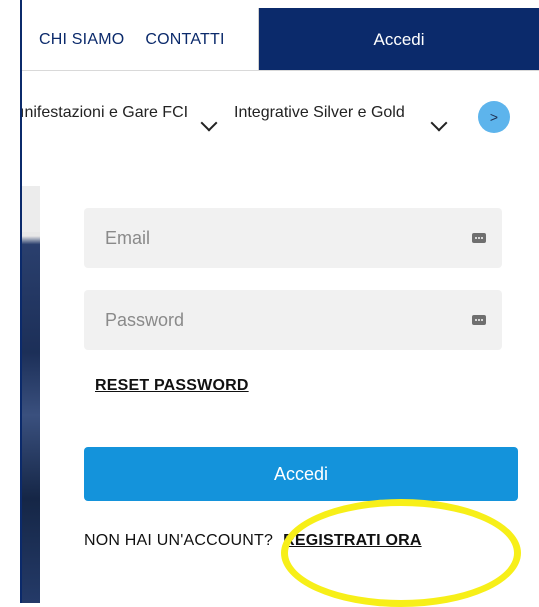 This screenshot has height=607, width=539. I want to click on nav-item-manifestazioni: ınifestazioni e Gare FCI, so click(120, 118).